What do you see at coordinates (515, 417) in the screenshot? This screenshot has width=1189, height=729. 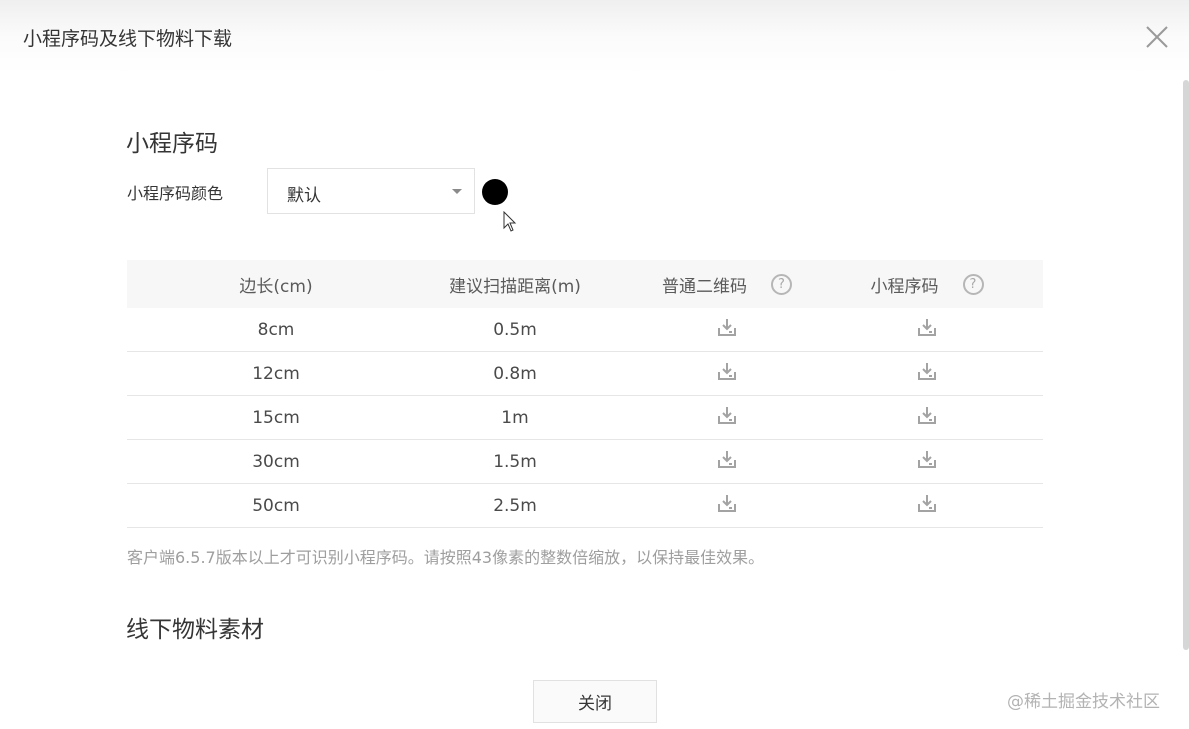 I see `cell-distance: 1m` at bounding box center [515, 417].